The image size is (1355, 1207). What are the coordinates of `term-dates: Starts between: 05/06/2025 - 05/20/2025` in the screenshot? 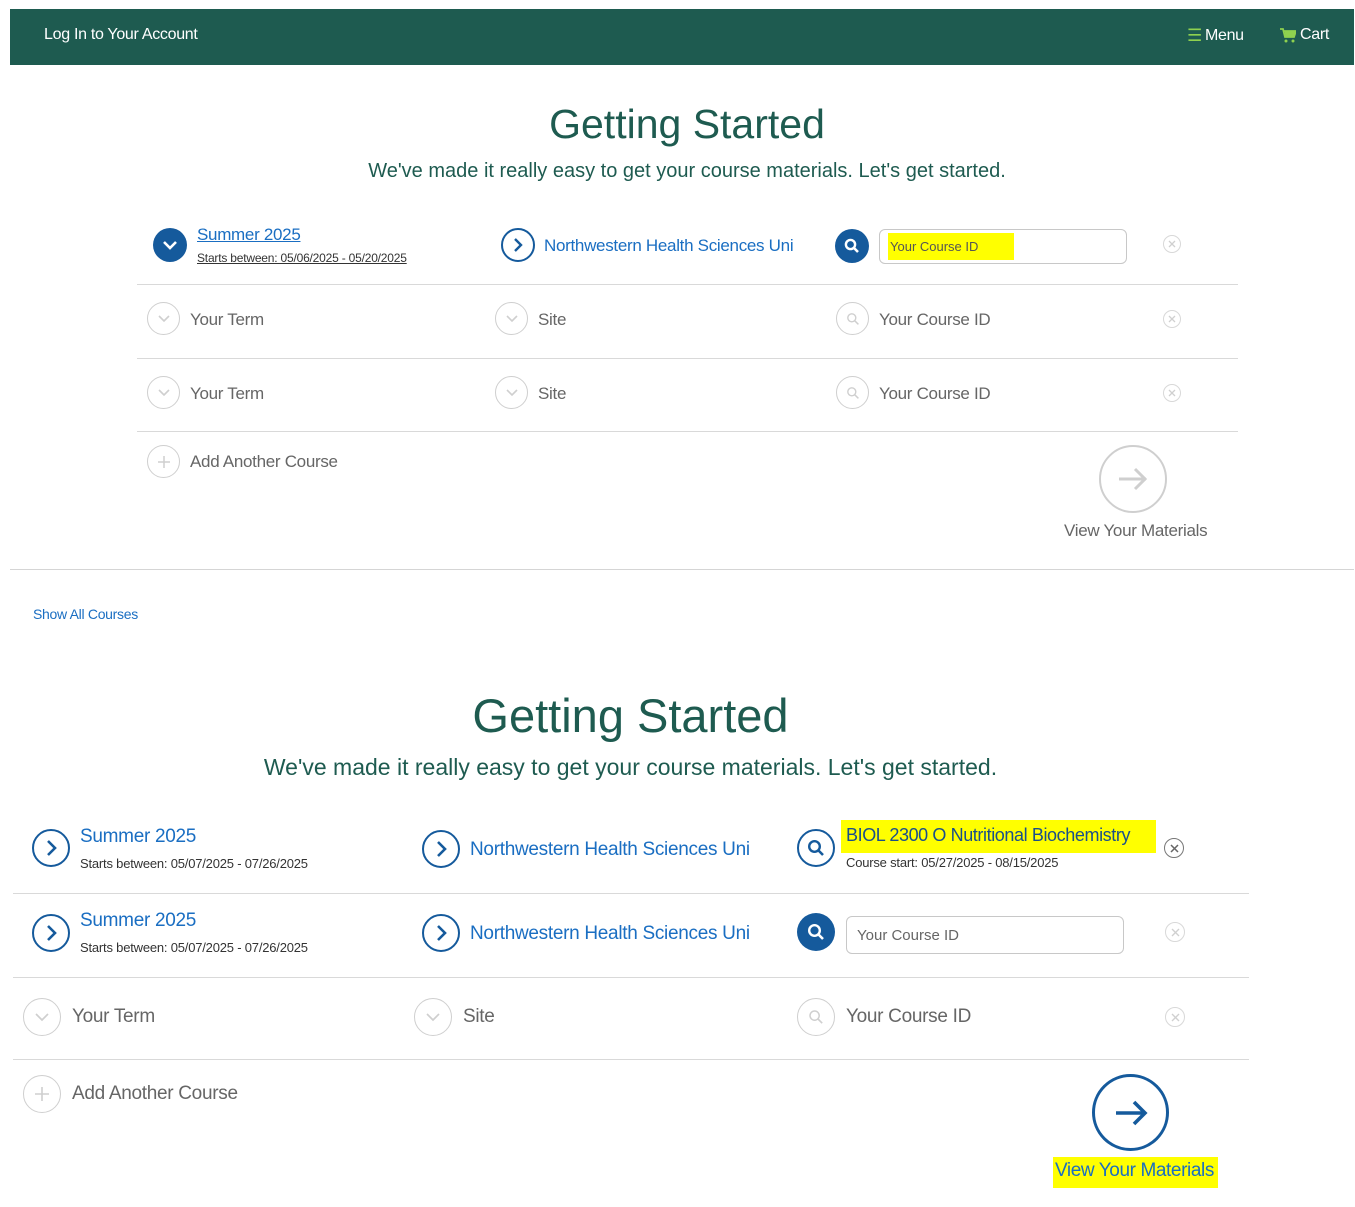 It's located at (302, 258).